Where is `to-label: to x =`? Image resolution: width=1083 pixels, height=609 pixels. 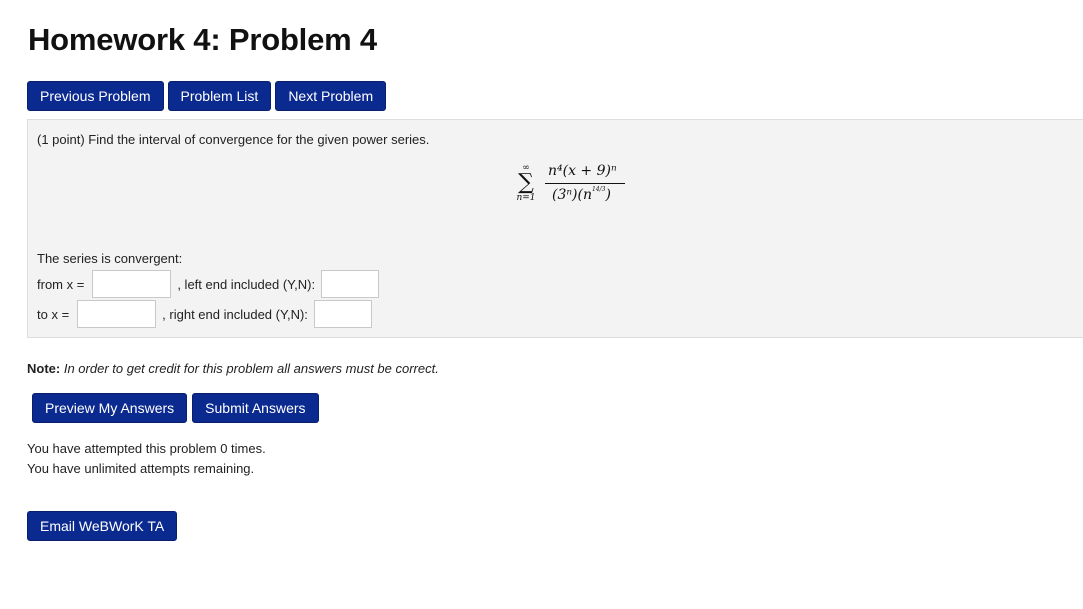 to-label: to x = is located at coordinates (53, 314).